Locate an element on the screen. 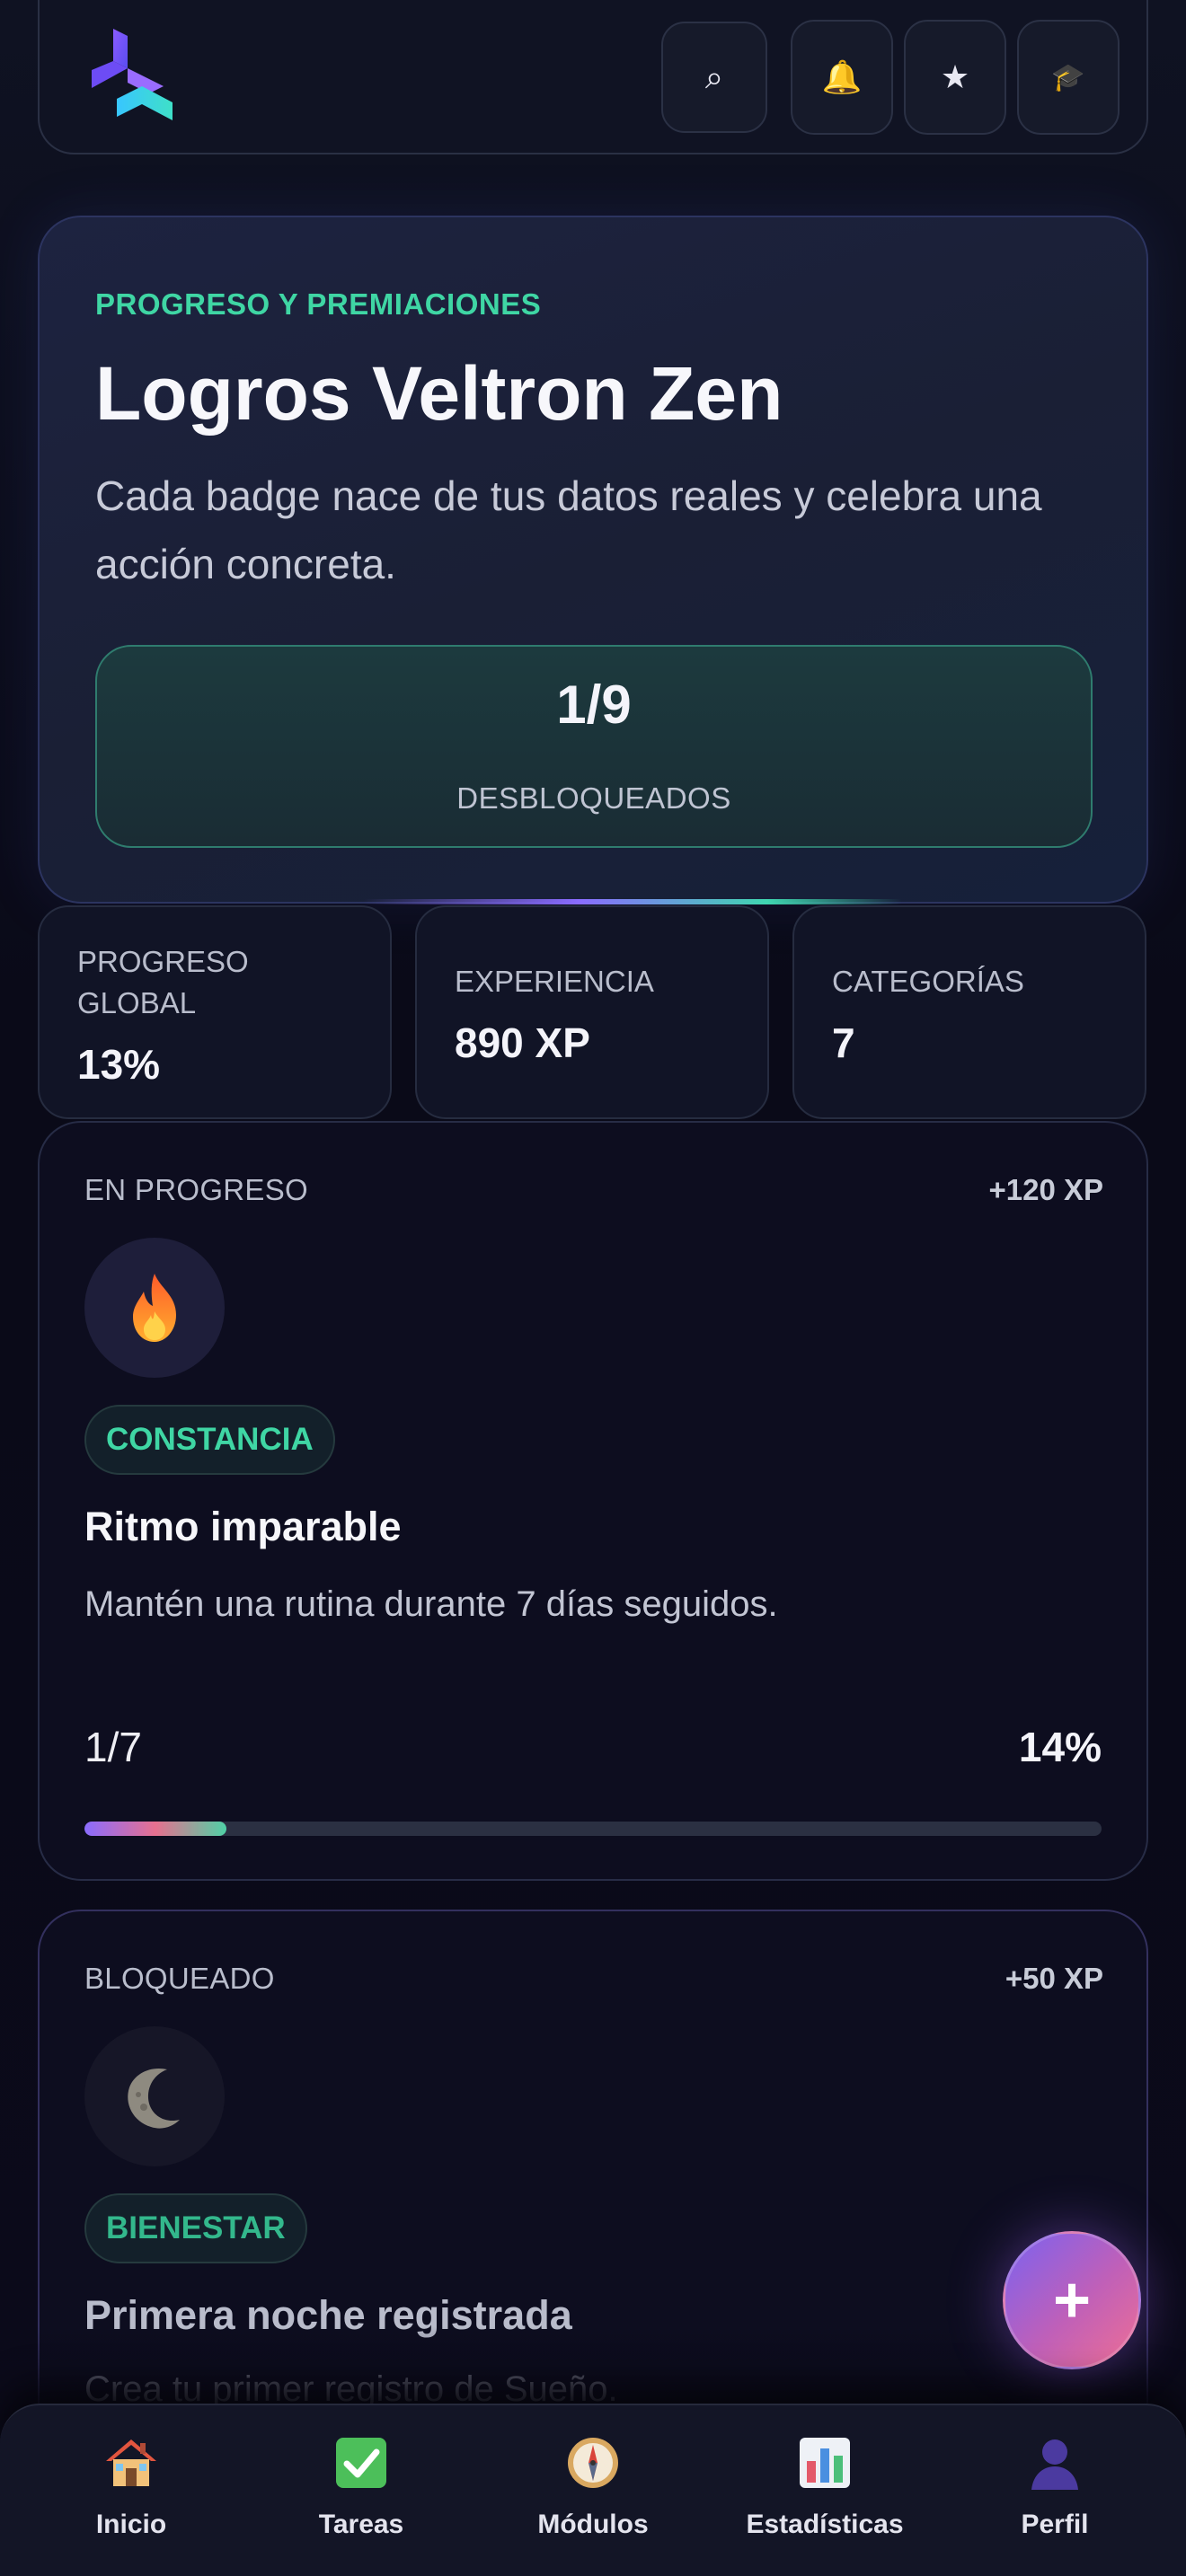  achievement-xp: +120 XP is located at coordinates (1045, 1189).